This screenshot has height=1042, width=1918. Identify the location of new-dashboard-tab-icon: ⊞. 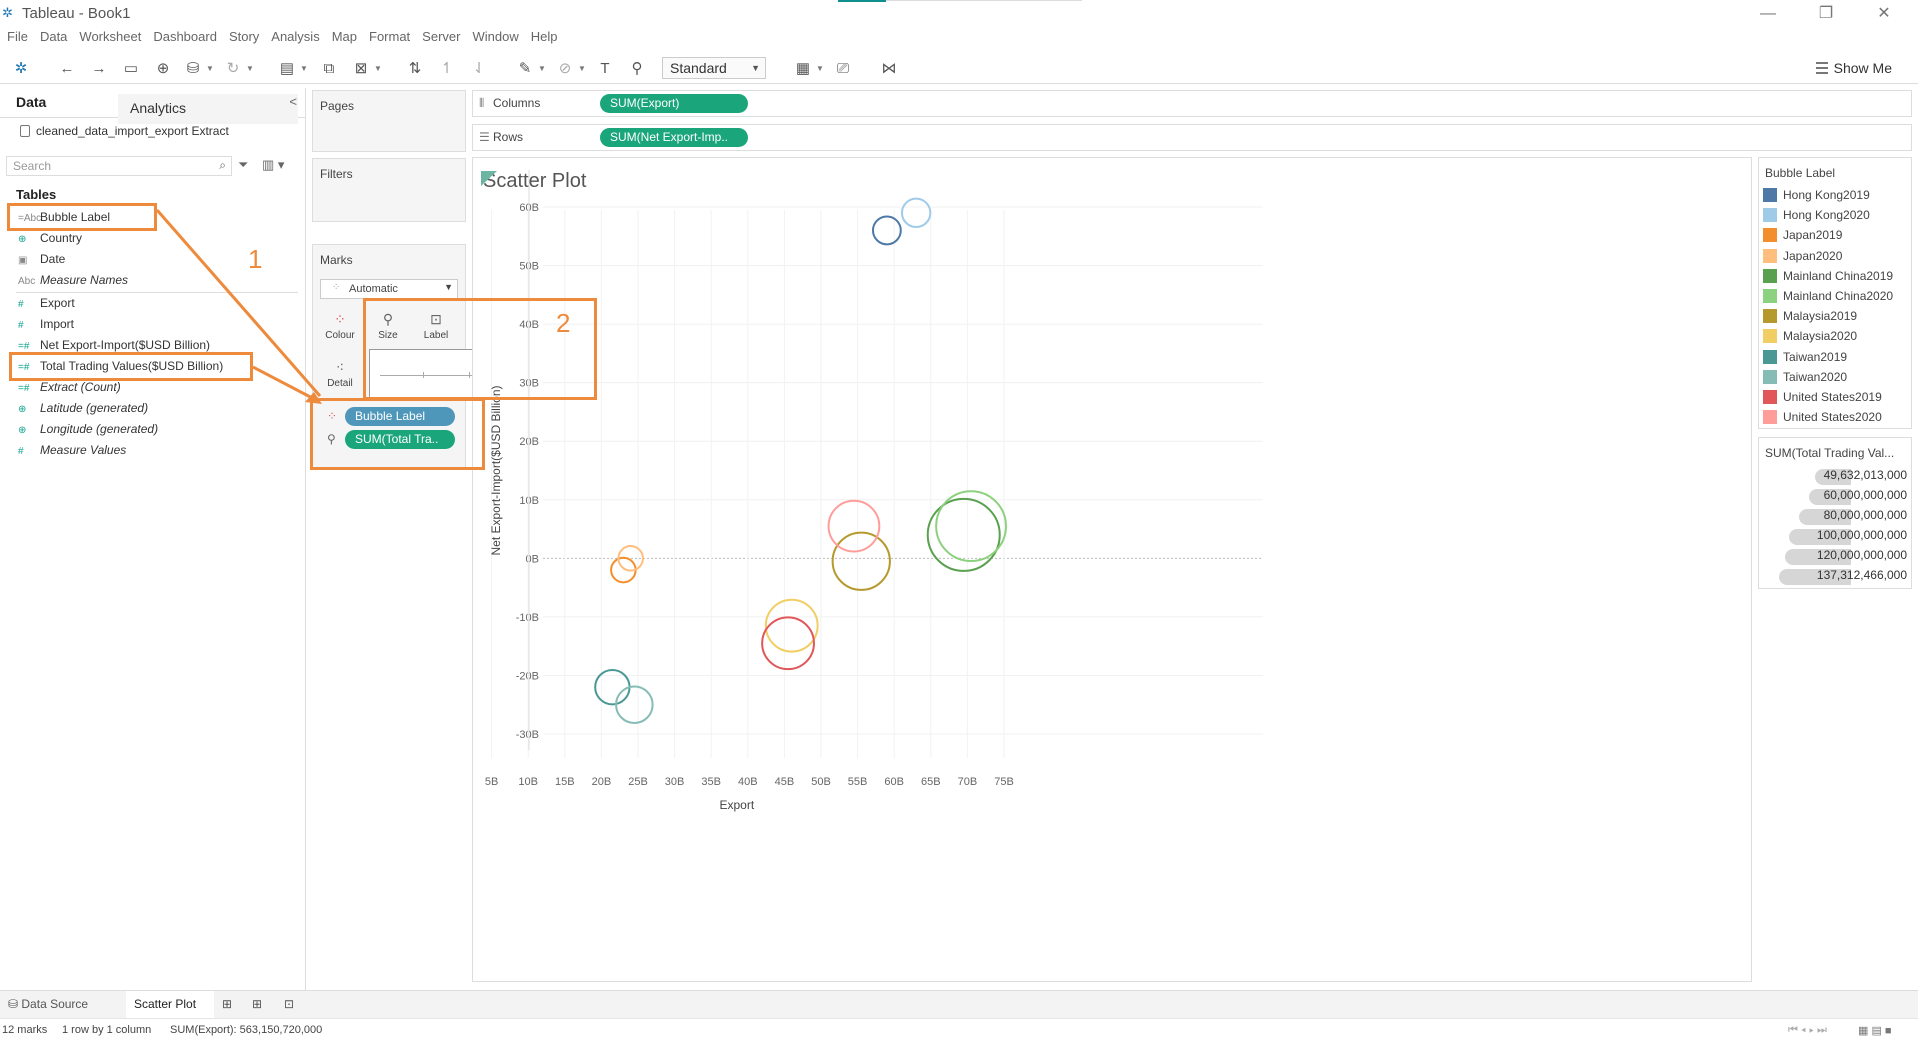
(257, 1004).